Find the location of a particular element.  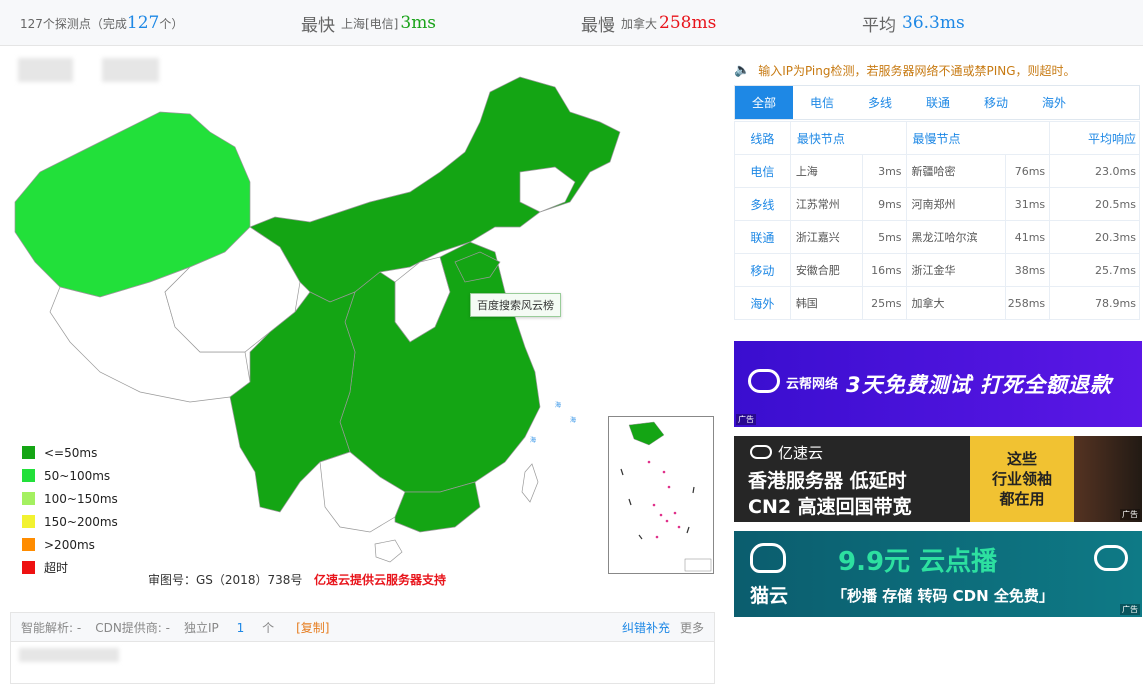

table-row: 移动 安徽合肥 16ms 浙江金华 38ms 25.7ms is located at coordinates (937, 270).